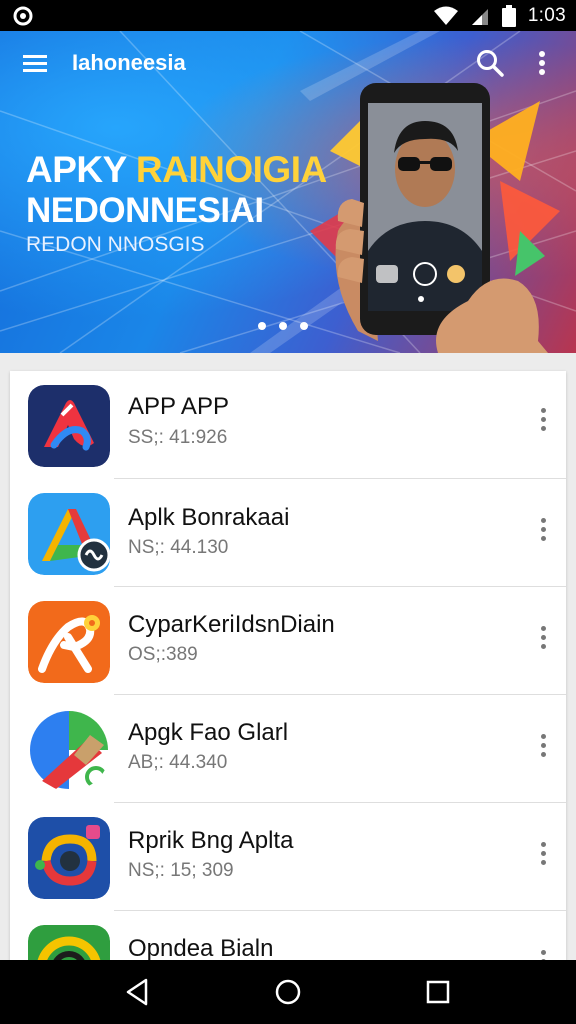 The image size is (576, 1024). What do you see at coordinates (138, 992) in the screenshot?
I see `back-icon` at bounding box center [138, 992].